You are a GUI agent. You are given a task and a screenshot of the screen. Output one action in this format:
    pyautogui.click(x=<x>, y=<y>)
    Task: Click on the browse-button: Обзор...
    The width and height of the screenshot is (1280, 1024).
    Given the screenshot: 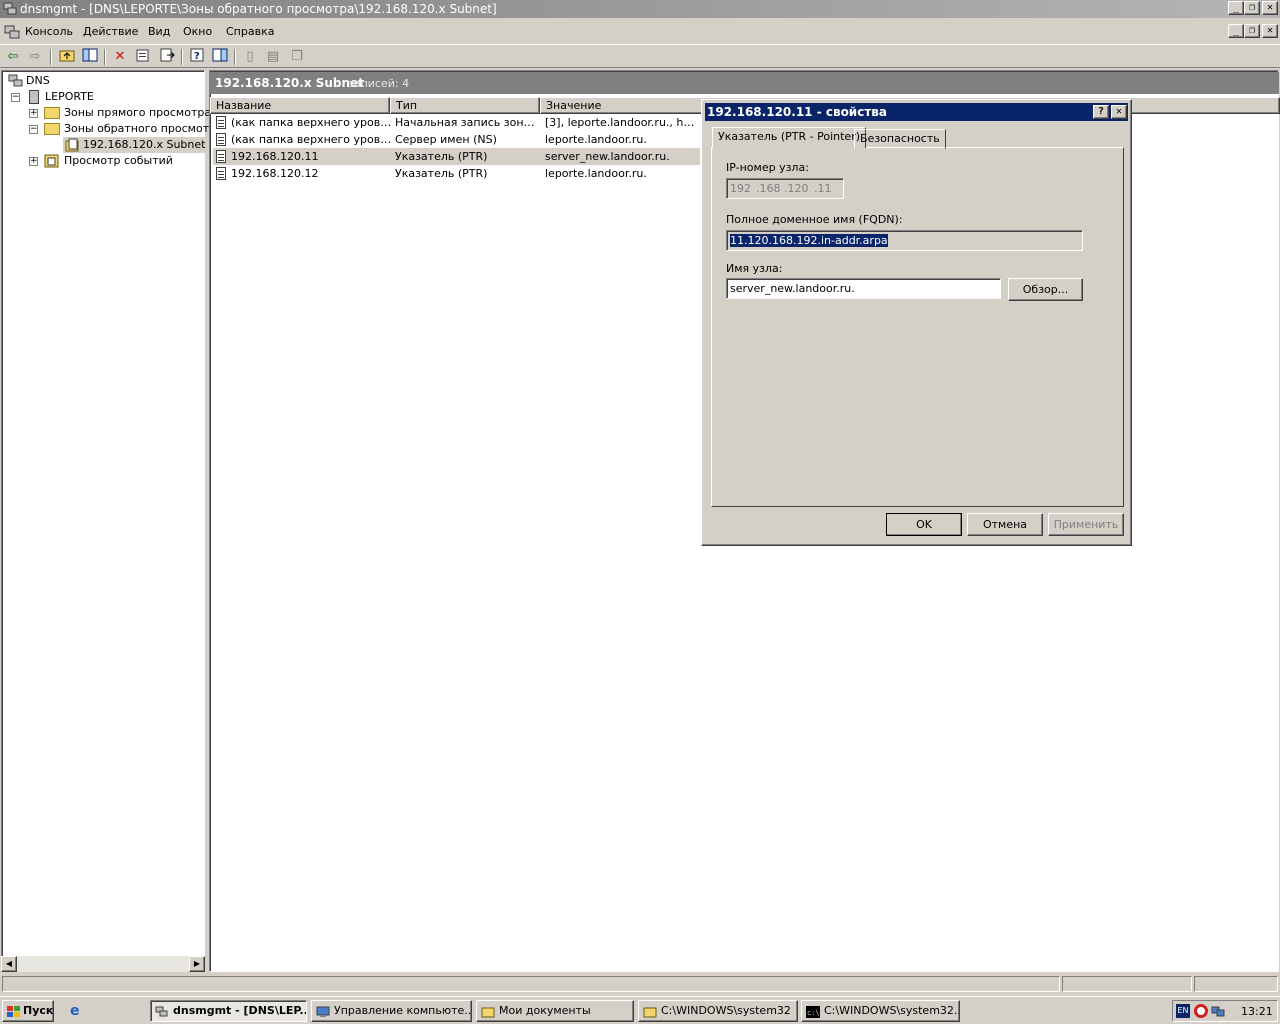 What is the action you would take?
    pyautogui.click(x=1045, y=289)
    